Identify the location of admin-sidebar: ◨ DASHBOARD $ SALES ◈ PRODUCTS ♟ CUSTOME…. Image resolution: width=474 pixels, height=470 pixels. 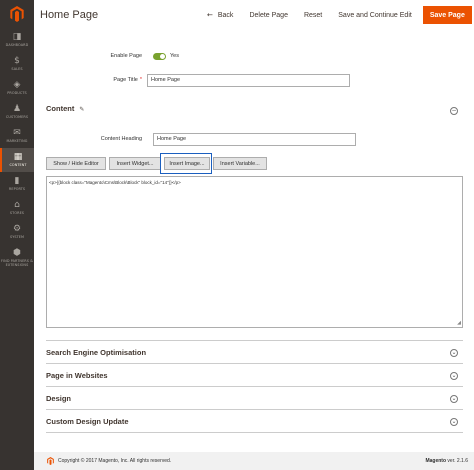
(17, 235).